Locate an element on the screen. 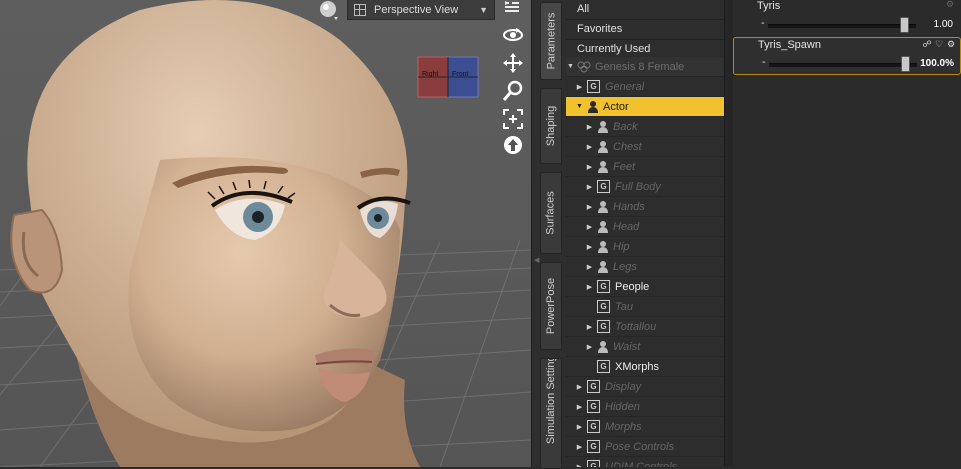 This screenshot has width=961, height=469. tab-shaping: Shaping is located at coordinates (551, 126).